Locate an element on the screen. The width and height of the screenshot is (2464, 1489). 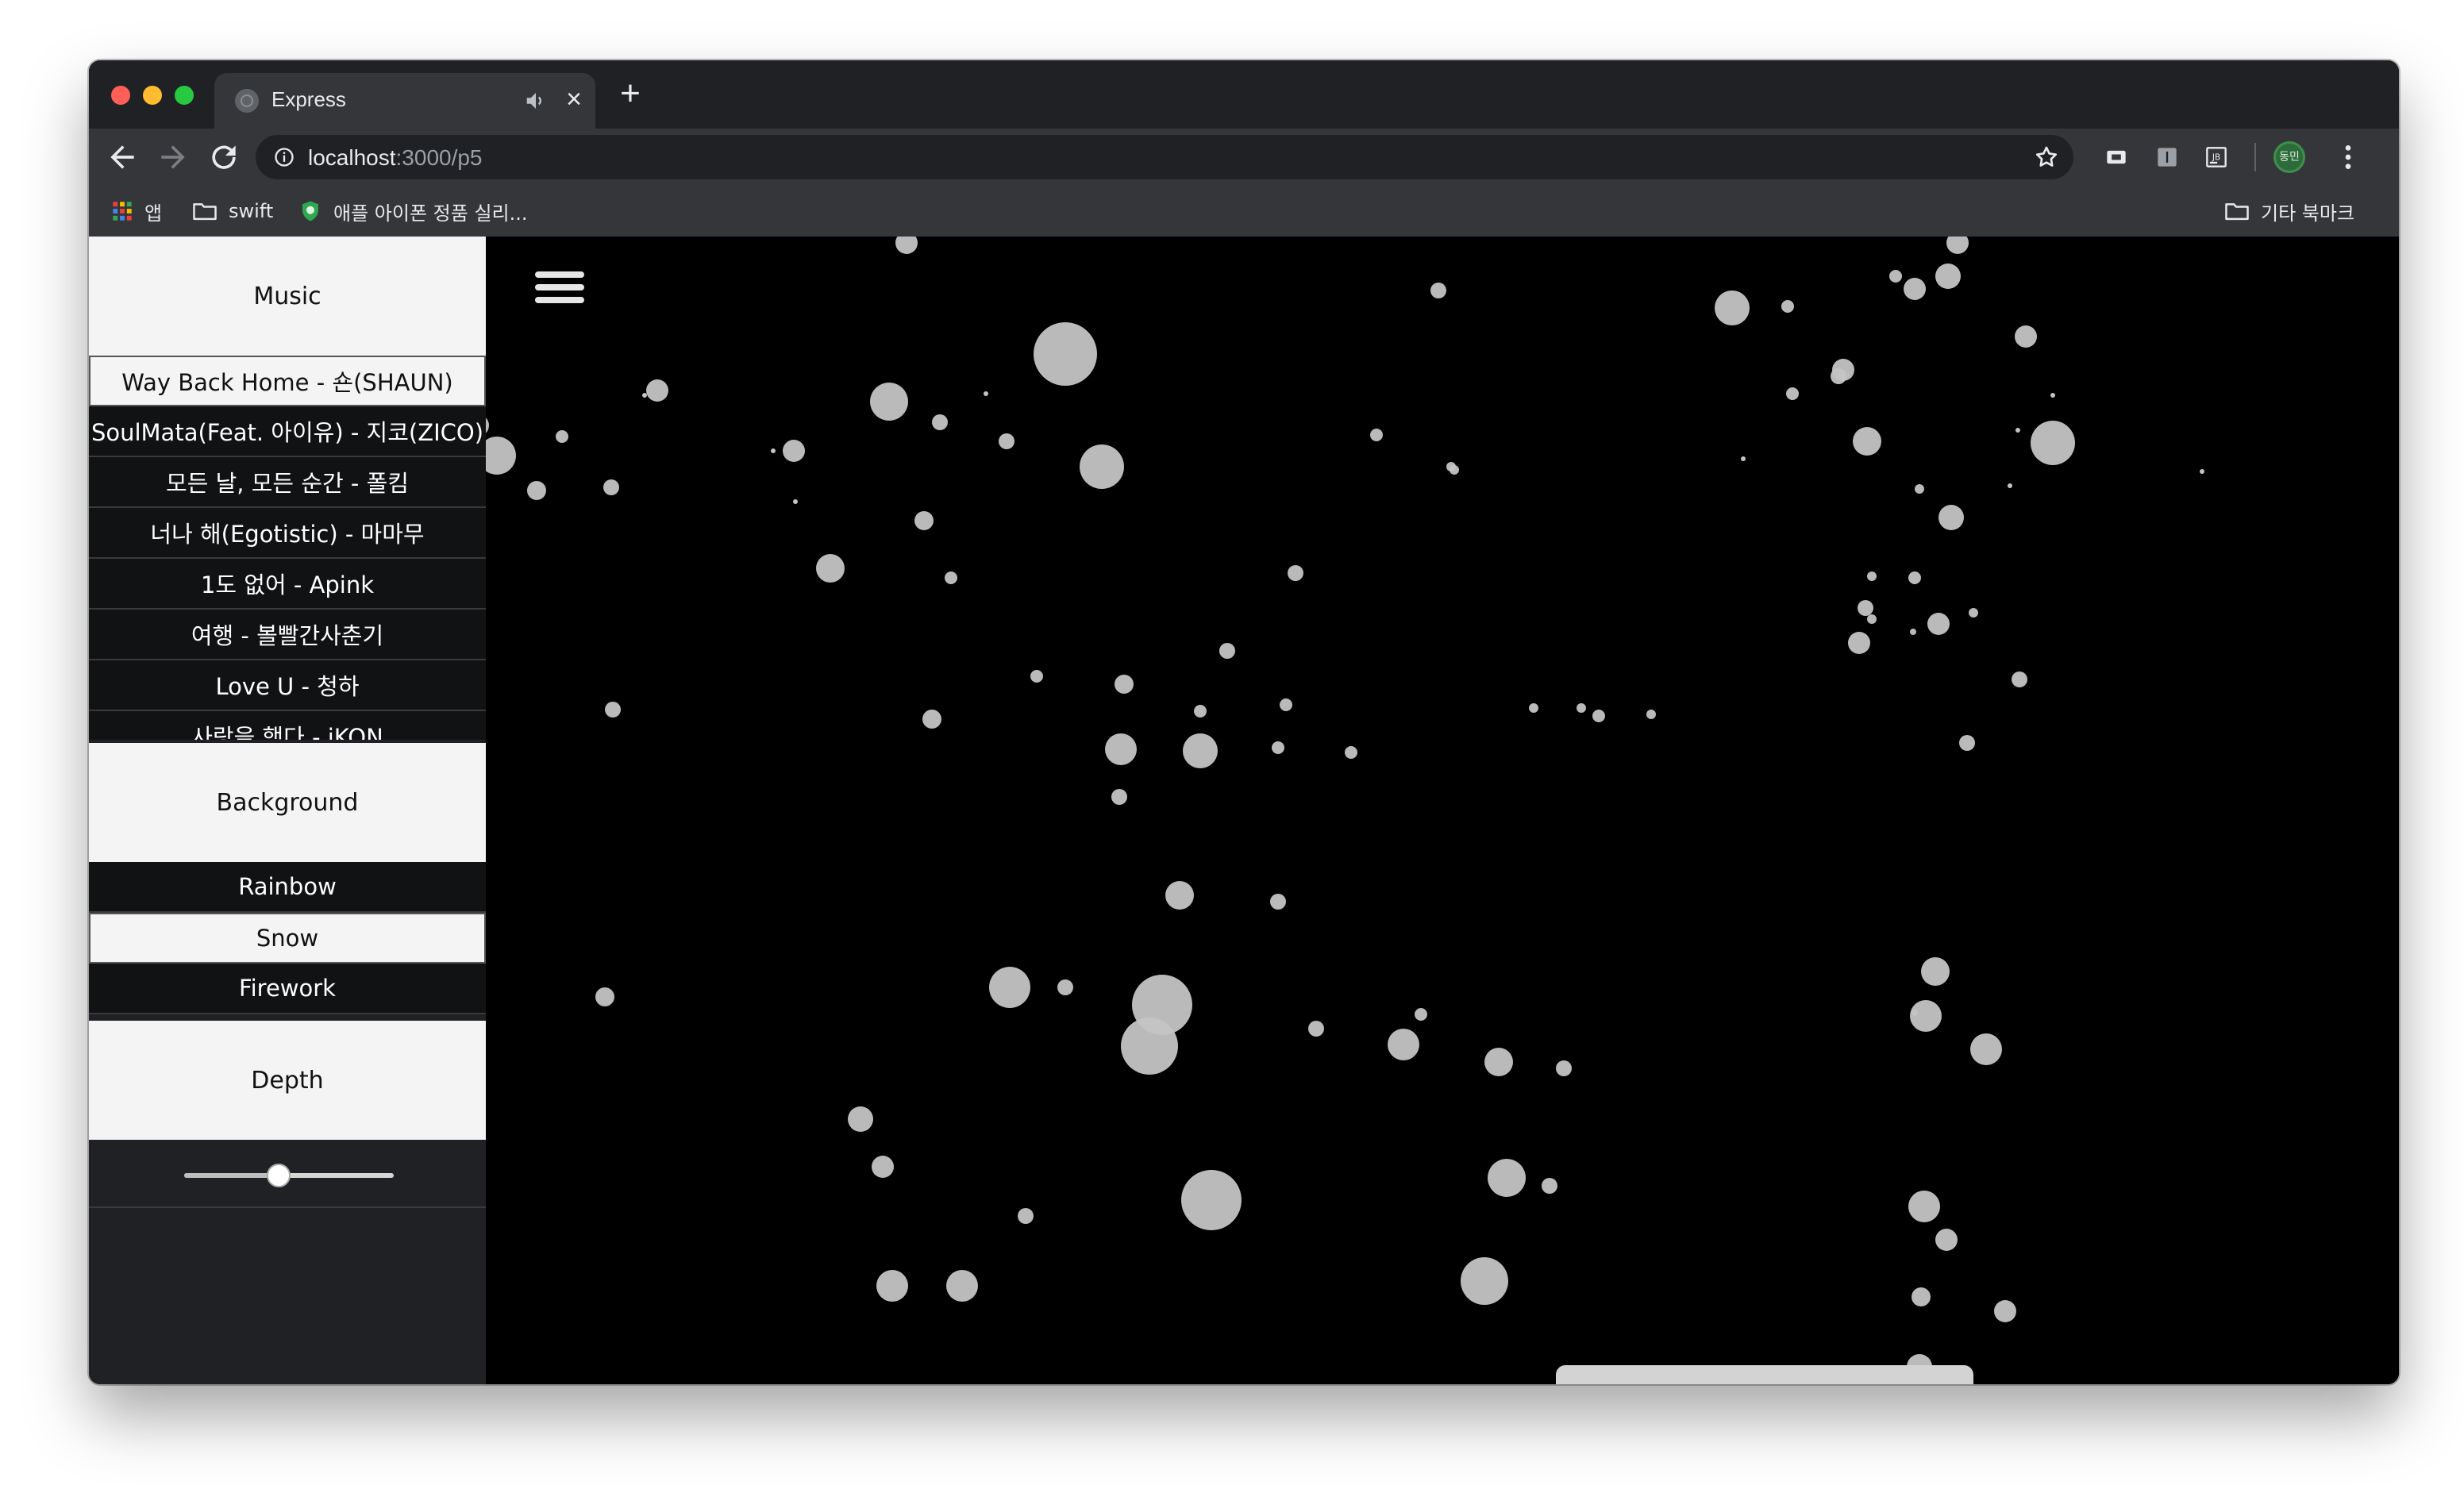
badge-icon is located at coordinates (2116, 157).